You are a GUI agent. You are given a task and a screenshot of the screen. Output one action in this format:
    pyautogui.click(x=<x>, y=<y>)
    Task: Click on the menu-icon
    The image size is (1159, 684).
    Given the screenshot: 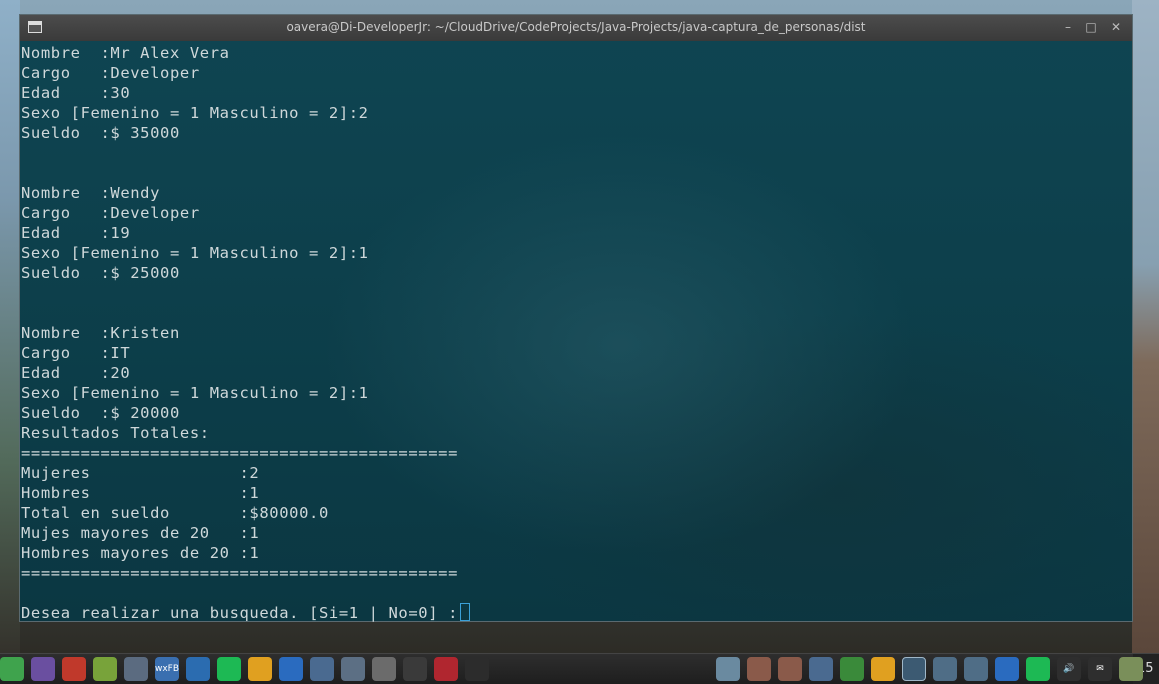 What is the action you would take?
    pyautogui.click(x=12, y=669)
    